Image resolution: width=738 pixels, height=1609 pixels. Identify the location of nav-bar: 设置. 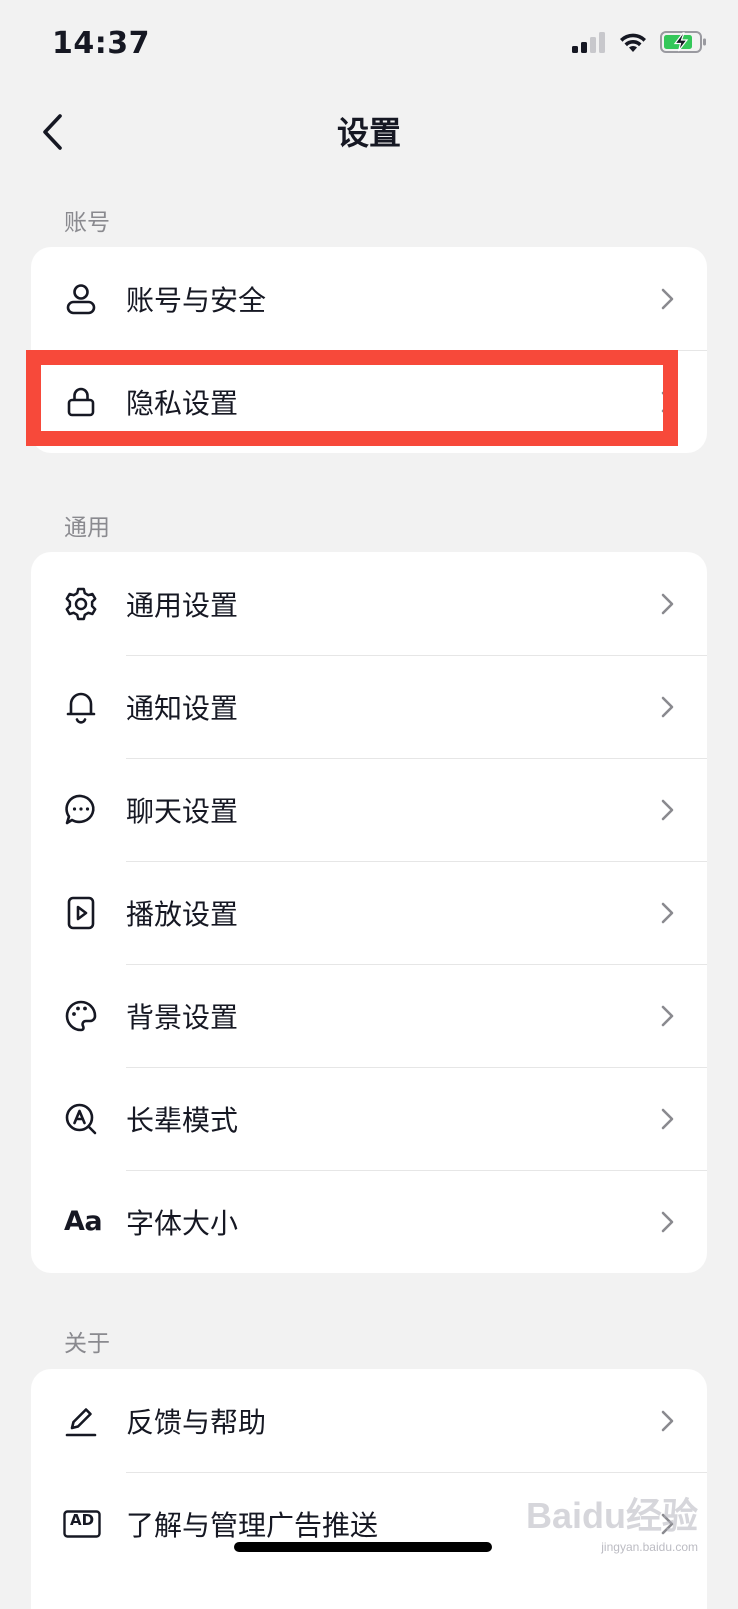
(369, 132).